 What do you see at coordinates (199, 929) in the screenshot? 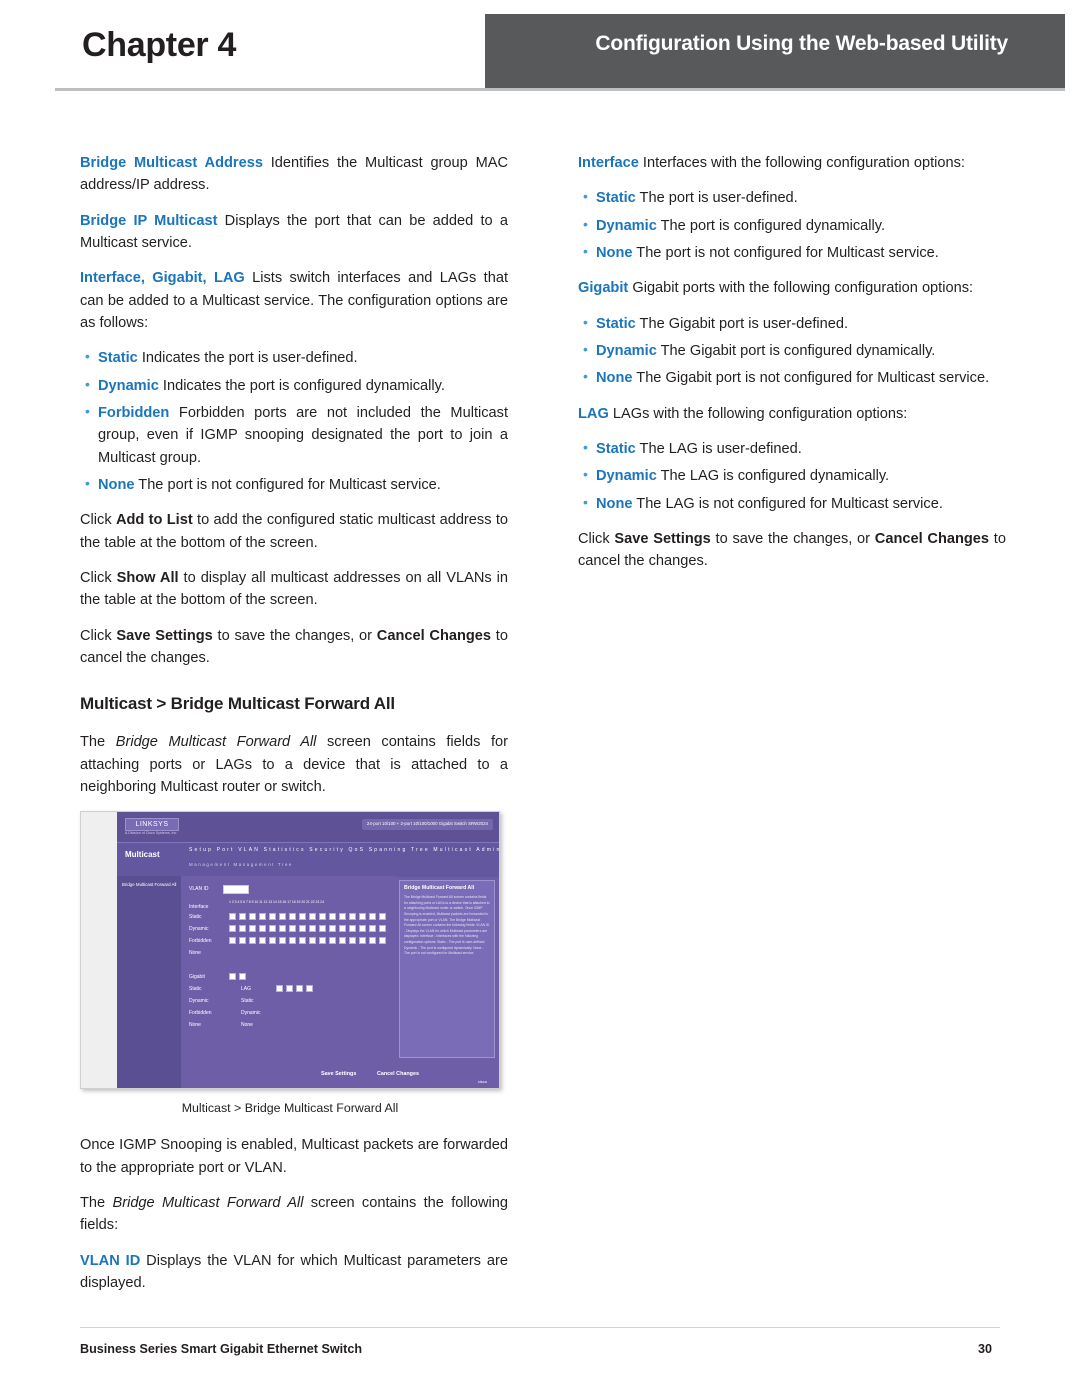
I see `row-label-dynamic: Dynamic` at bounding box center [199, 929].